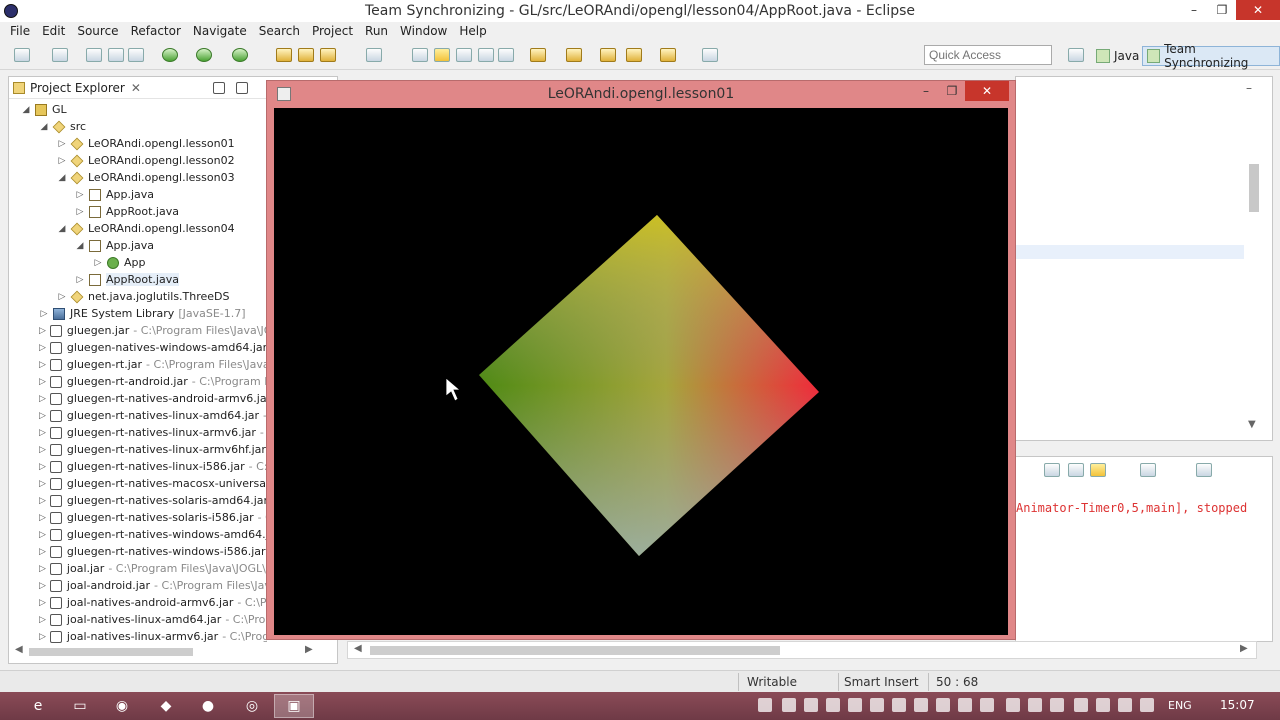  Describe the element at coordinates (60, 55) in the screenshot. I see `open-icon` at that location.